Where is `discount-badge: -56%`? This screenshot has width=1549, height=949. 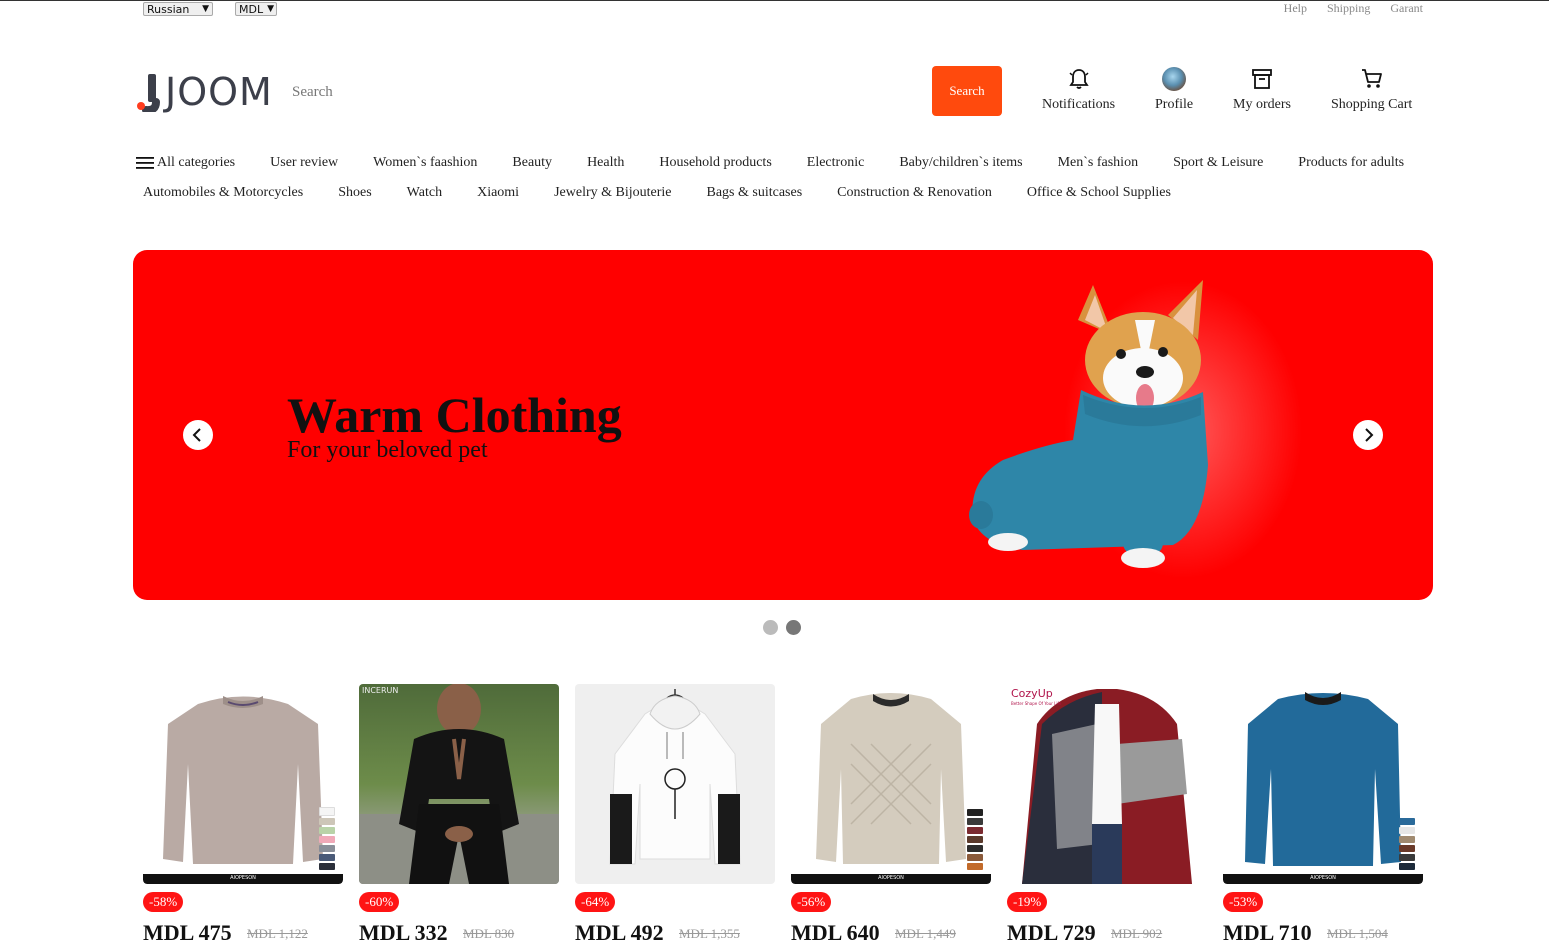 discount-badge: -56% is located at coordinates (811, 902).